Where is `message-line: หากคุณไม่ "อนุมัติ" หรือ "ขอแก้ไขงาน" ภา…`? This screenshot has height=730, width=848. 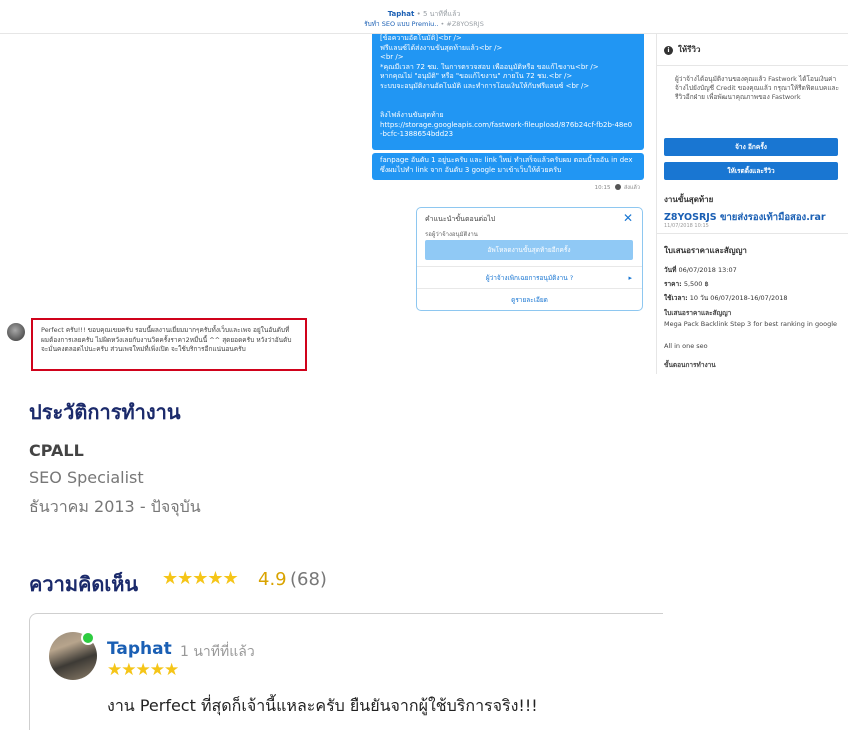 message-line: หากคุณไม่ "อนุมัติ" หรือ "ขอแก้ไขงาน" ภา… is located at coordinates (476, 76).